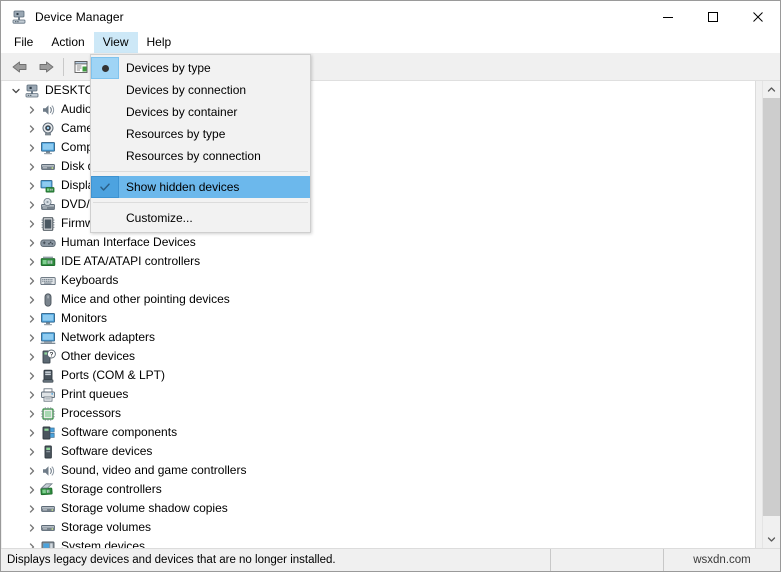 The height and width of the screenshot is (572, 781). I want to click on scroll-up-button, so click(771, 89).